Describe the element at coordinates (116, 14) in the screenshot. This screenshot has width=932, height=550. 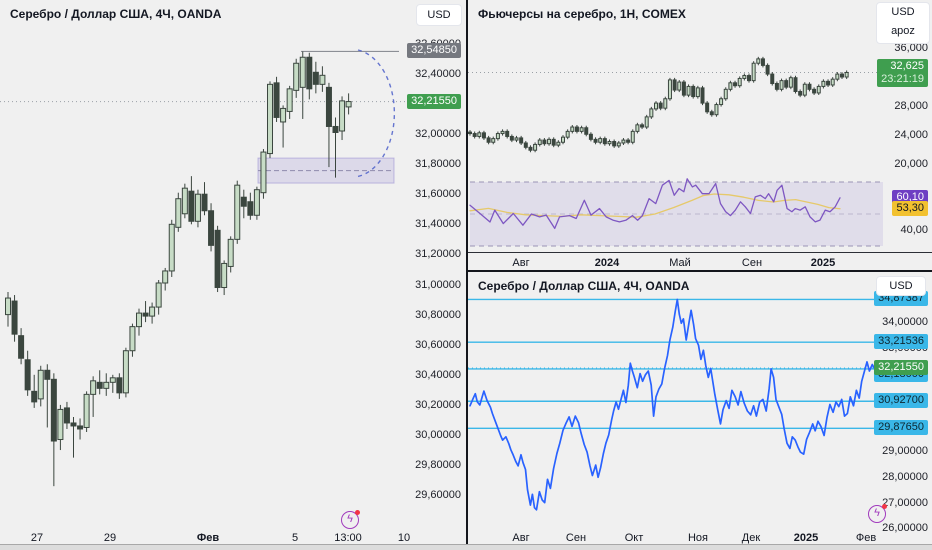
I see `left-panel-title: Серебро / Доллар США, 4Ч, OANDA` at that location.